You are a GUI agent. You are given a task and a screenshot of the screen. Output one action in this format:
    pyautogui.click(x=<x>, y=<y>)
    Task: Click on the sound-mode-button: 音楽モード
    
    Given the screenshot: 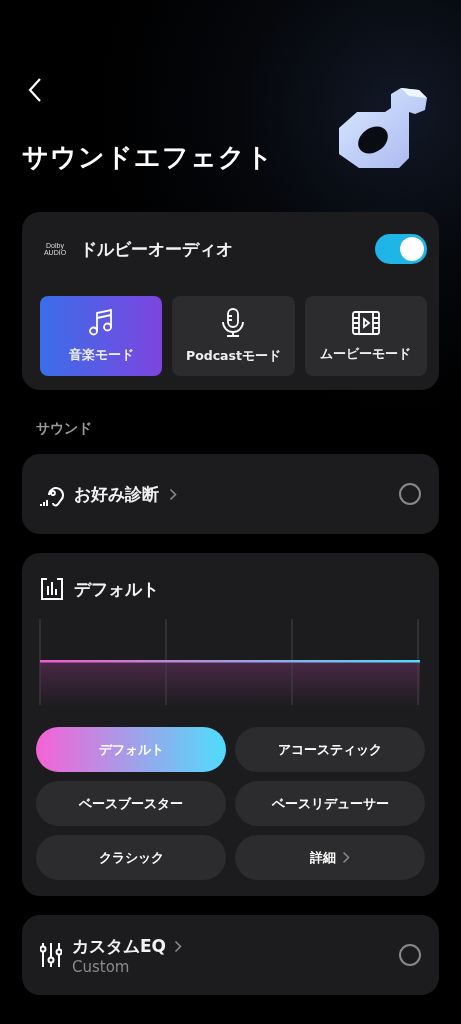 What is the action you would take?
    pyautogui.click(x=101, y=336)
    